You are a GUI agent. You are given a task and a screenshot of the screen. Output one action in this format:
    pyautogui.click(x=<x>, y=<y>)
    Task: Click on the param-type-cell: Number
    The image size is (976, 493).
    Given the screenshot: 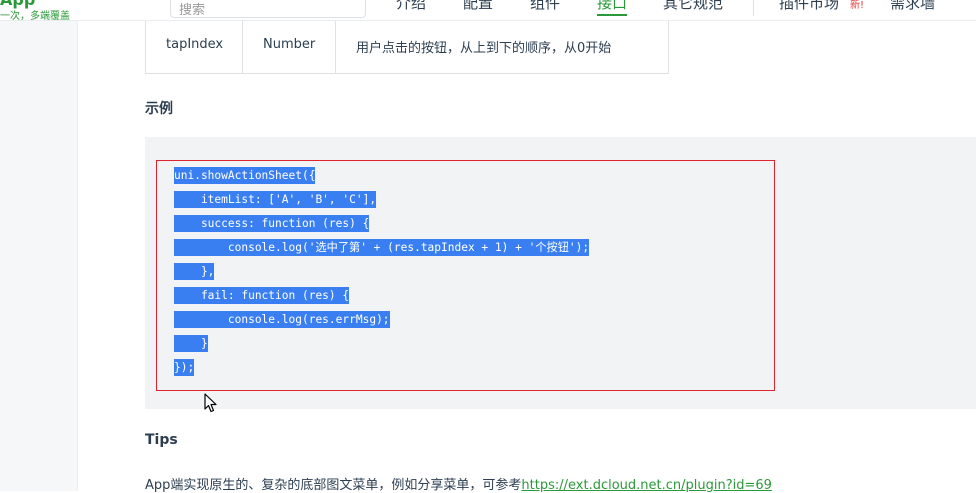 What is the action you would take?
    pyautogui.click(x=289, y=47)
    